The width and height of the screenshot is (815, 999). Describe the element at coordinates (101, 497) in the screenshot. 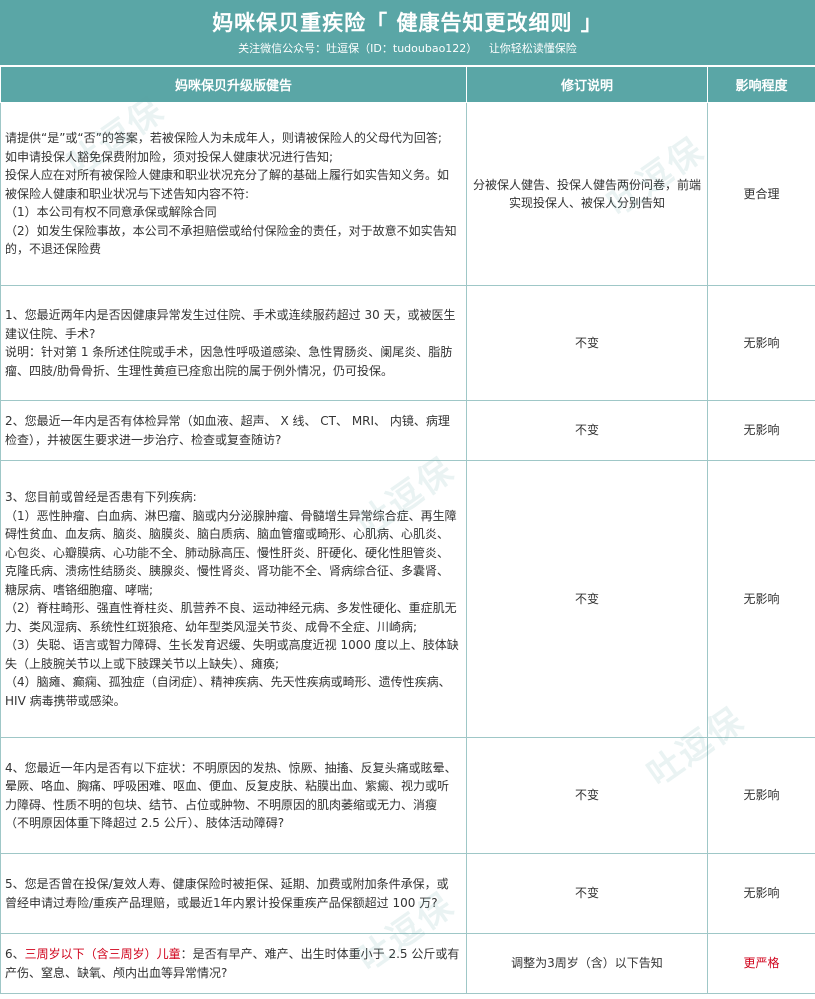

I see `question-line: 3、您目前或曾经是否患有下列疾病:` at that location.